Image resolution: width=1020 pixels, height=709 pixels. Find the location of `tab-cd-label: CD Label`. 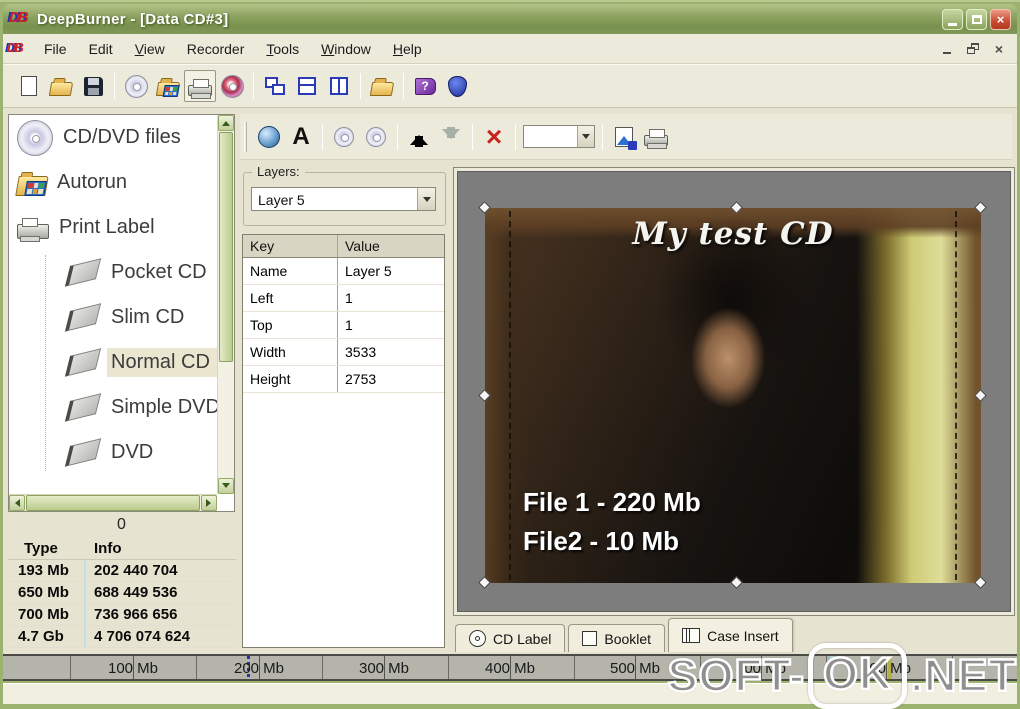

tab-cd-label: CD Label is located at coordinates (510, 638).